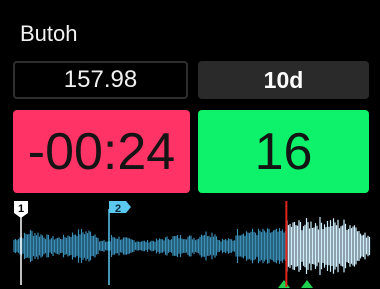  Describe the element at coordinates (21, 209) in the screenshot. I see `cue-1-label: 1` at that location.